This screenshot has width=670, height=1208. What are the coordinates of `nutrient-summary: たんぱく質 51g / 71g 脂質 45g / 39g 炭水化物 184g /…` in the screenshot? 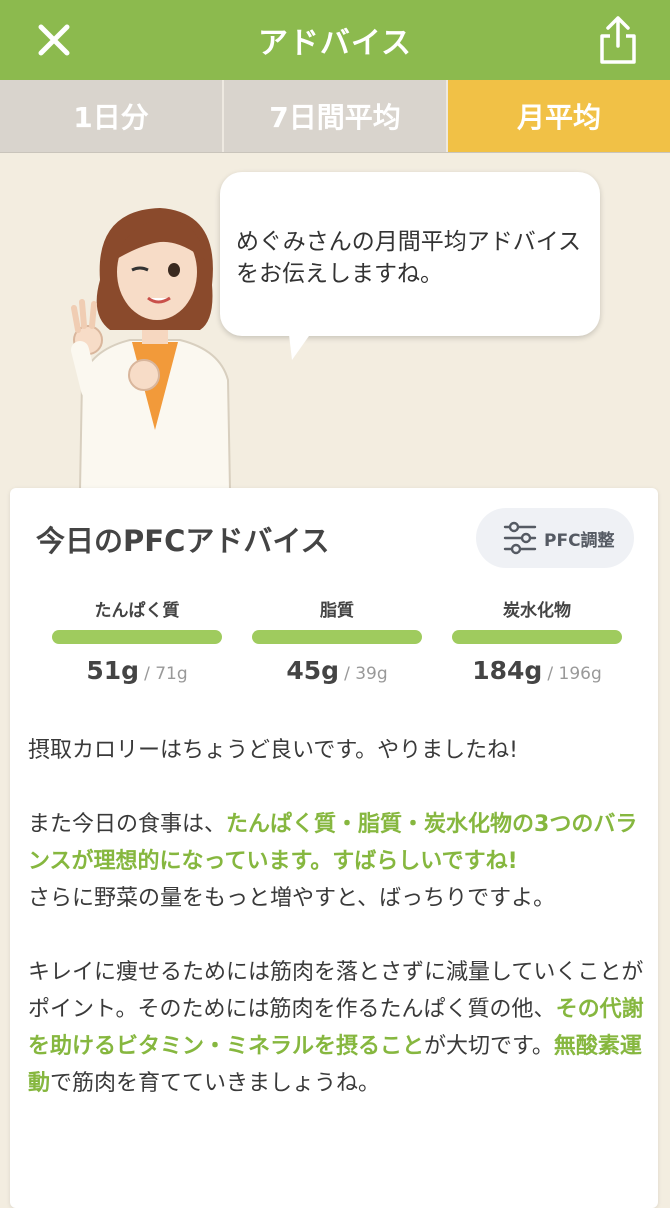 It's located at (337, 646).